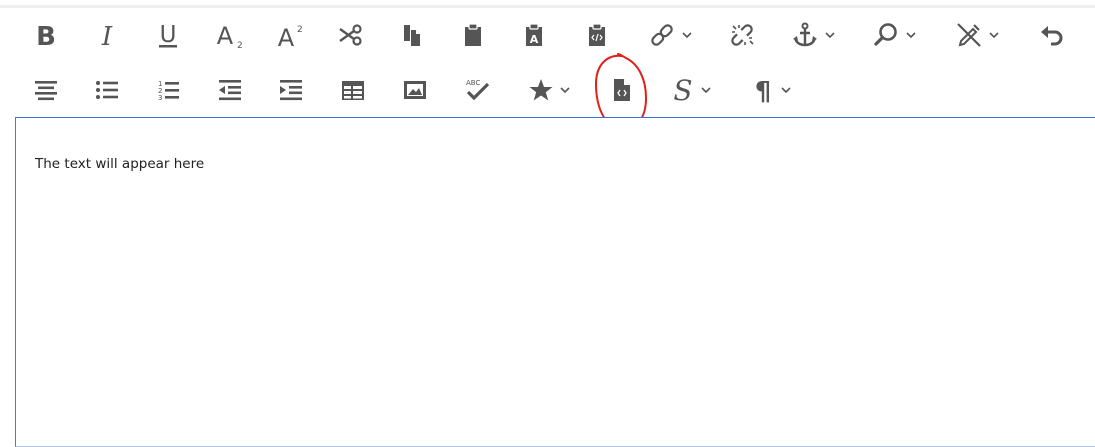 The image size is (1095, 447). I want to click on paste-text-button: A, so click(534, 35).